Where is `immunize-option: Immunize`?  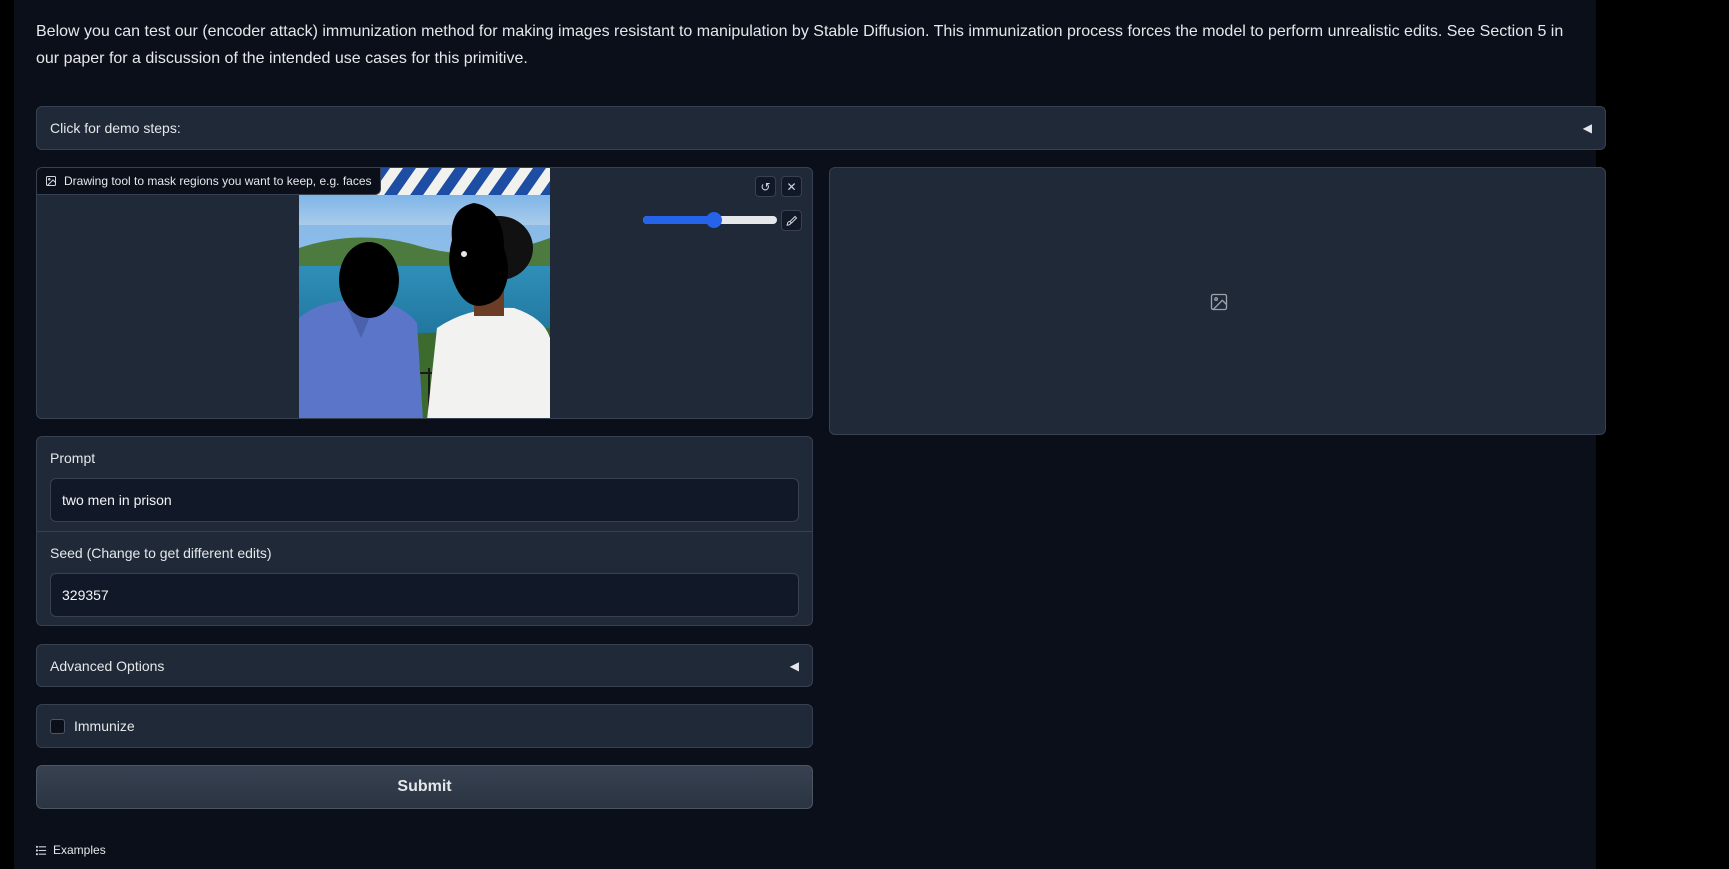
immunize-option: Immunize is located at coordinates (424, 726).